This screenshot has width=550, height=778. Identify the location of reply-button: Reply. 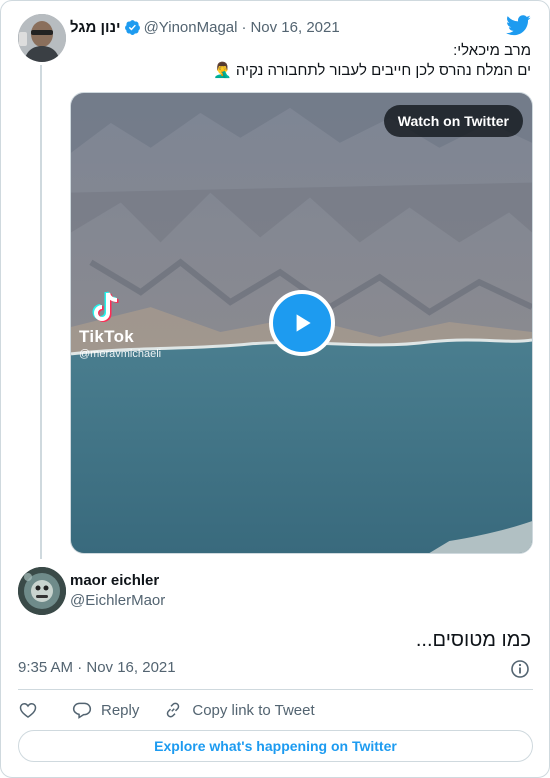
(105, 710).